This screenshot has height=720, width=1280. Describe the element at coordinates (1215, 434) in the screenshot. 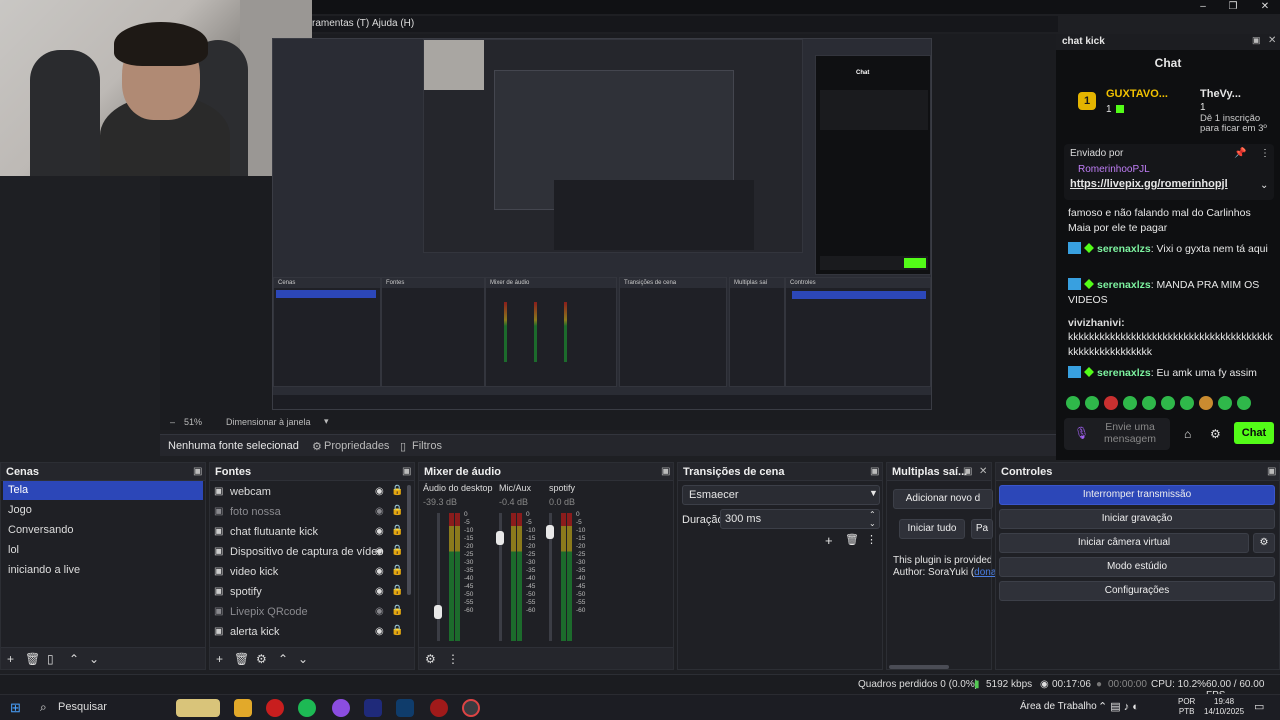

I see `settings-icon: ⚙` at that location.